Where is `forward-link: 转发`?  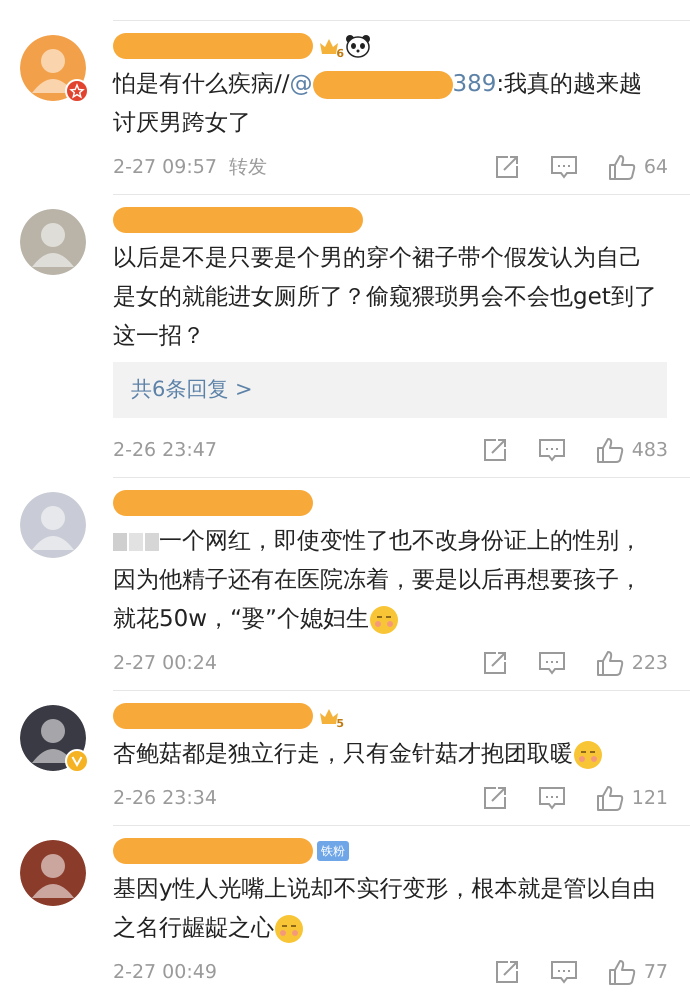
forward-link: 转发 is located at coordinates (247, 167).